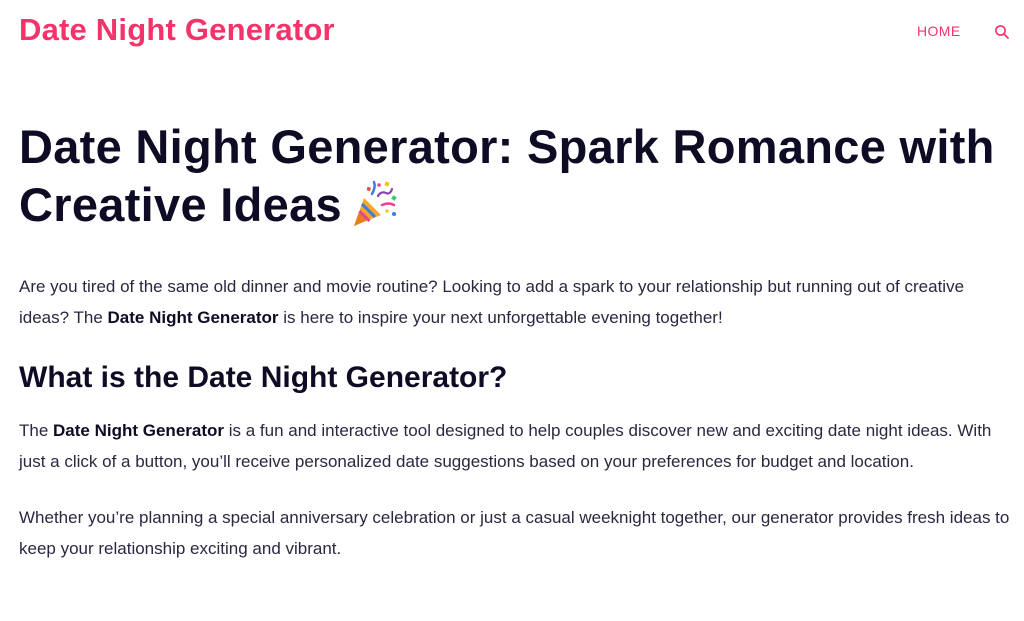 The height and width of the screenshot is (621, 1024). What do you see at coordinates (139, 430) in the screenshot?
I see `what-bold-text: Date Night Generator` at bounding box center [139, 430].